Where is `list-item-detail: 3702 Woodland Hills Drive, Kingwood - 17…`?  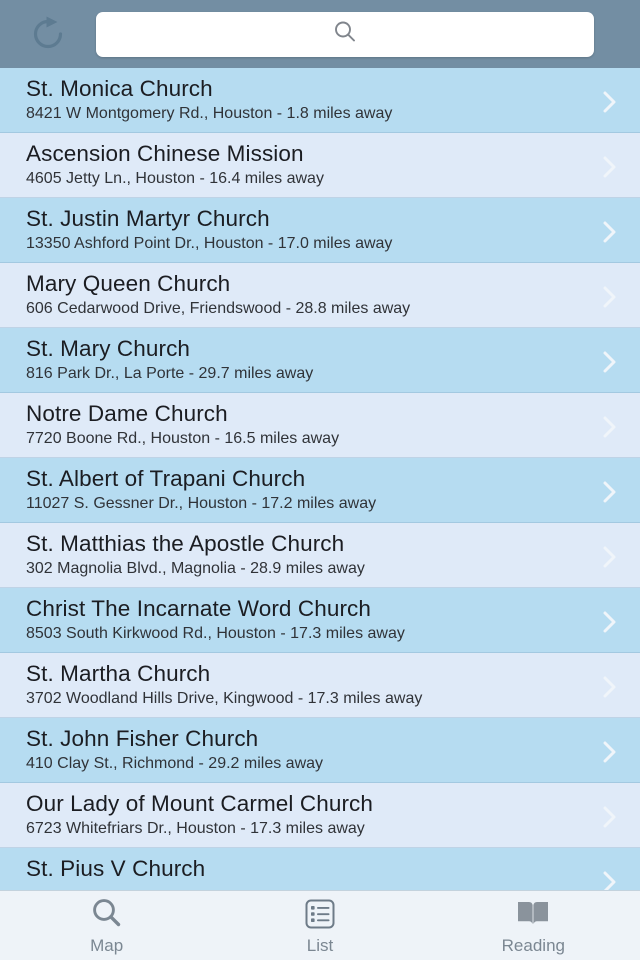 list-item-detail: 3702 Woodland Hills Drive, Kingwood - 17… is located at coordinates (224, 698).